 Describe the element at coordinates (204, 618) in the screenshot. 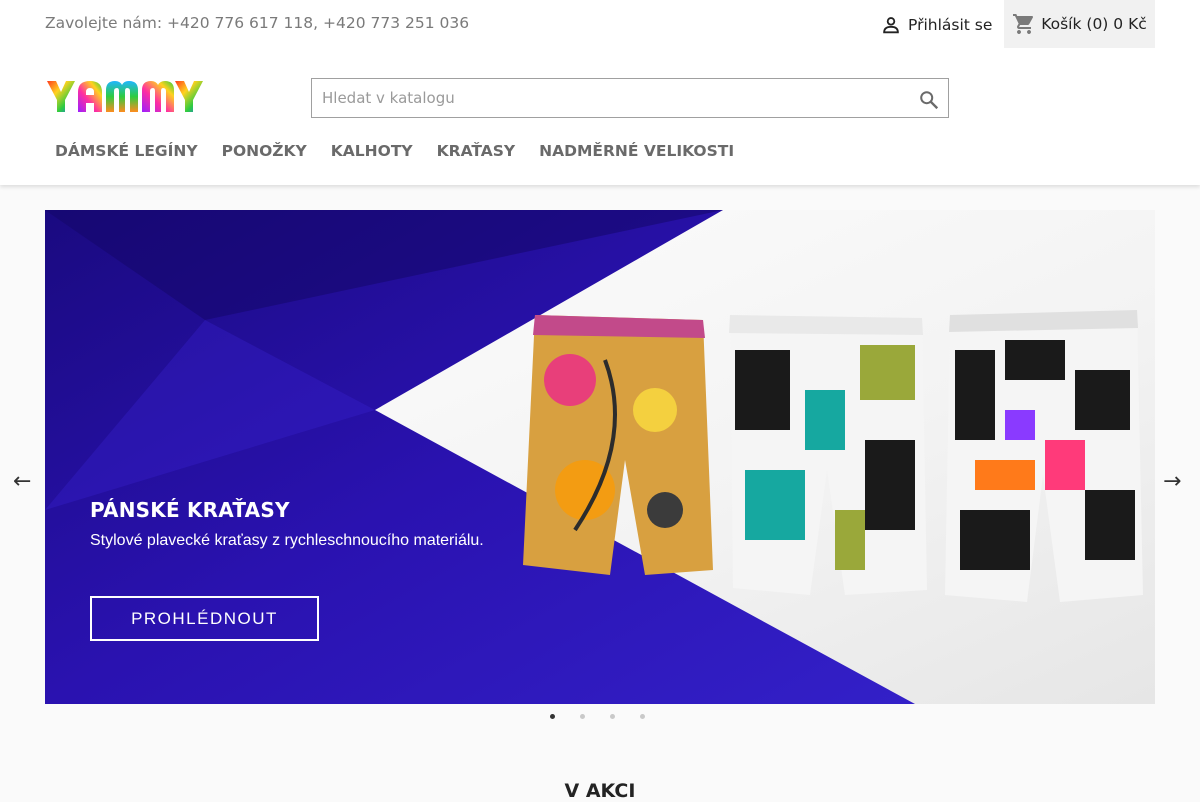

I see `view-button: PROHLÉDNOUT` at that location.